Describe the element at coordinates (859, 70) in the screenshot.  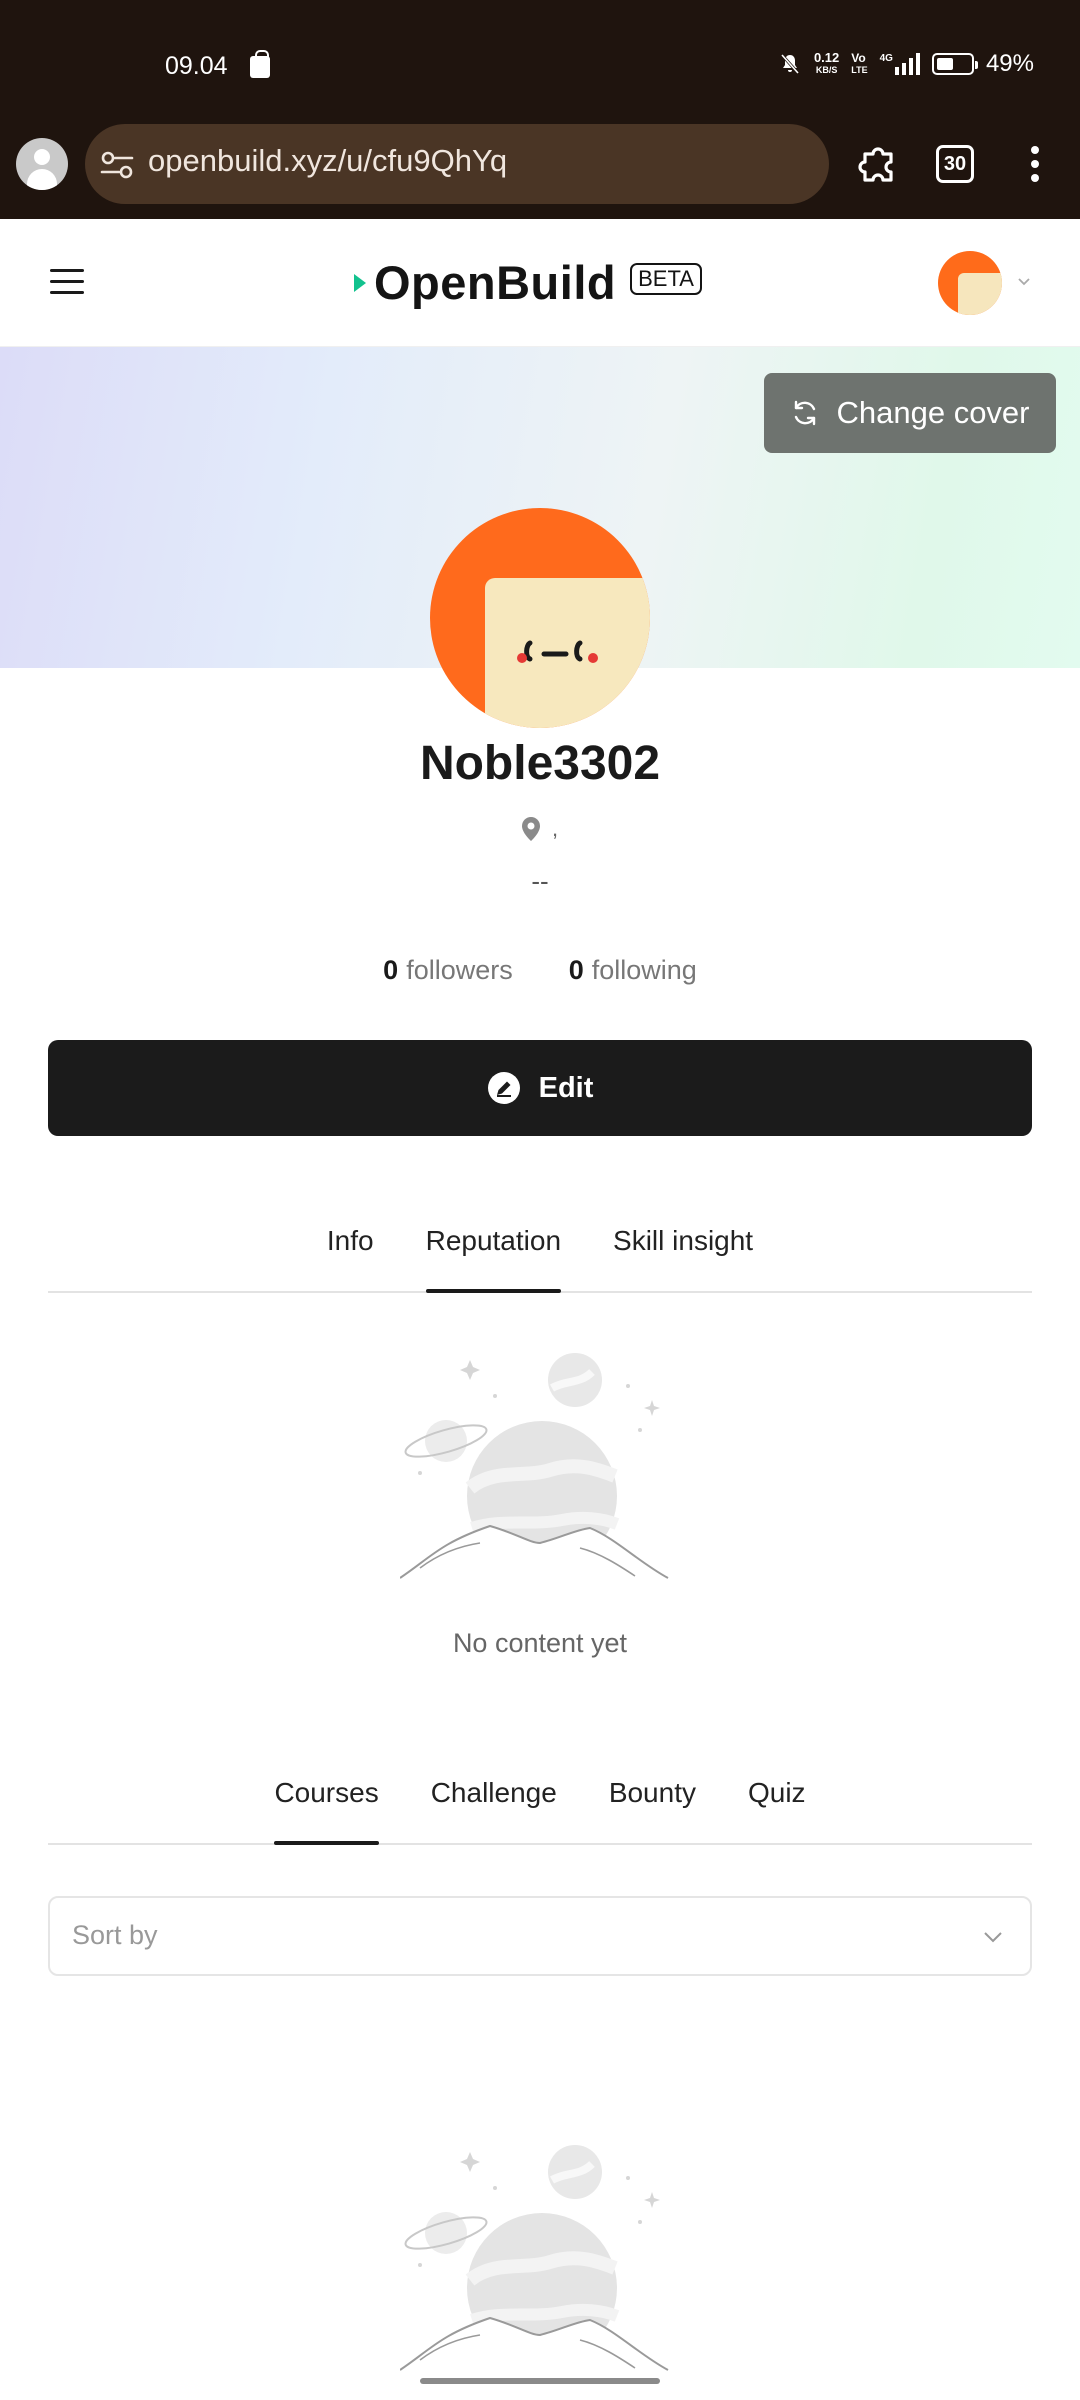
I see `volte-bottom: LTE` at that location.